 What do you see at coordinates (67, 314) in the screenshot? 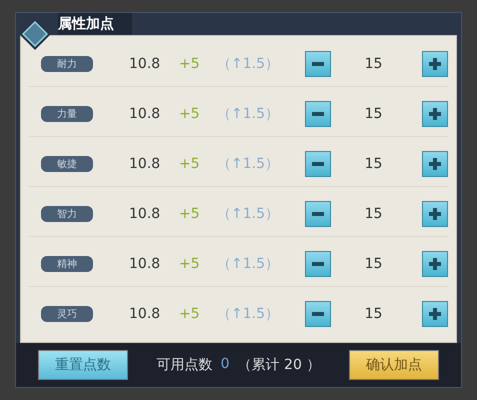
I see `attribute-label: 灵巧` at bounding box center [67, 314].